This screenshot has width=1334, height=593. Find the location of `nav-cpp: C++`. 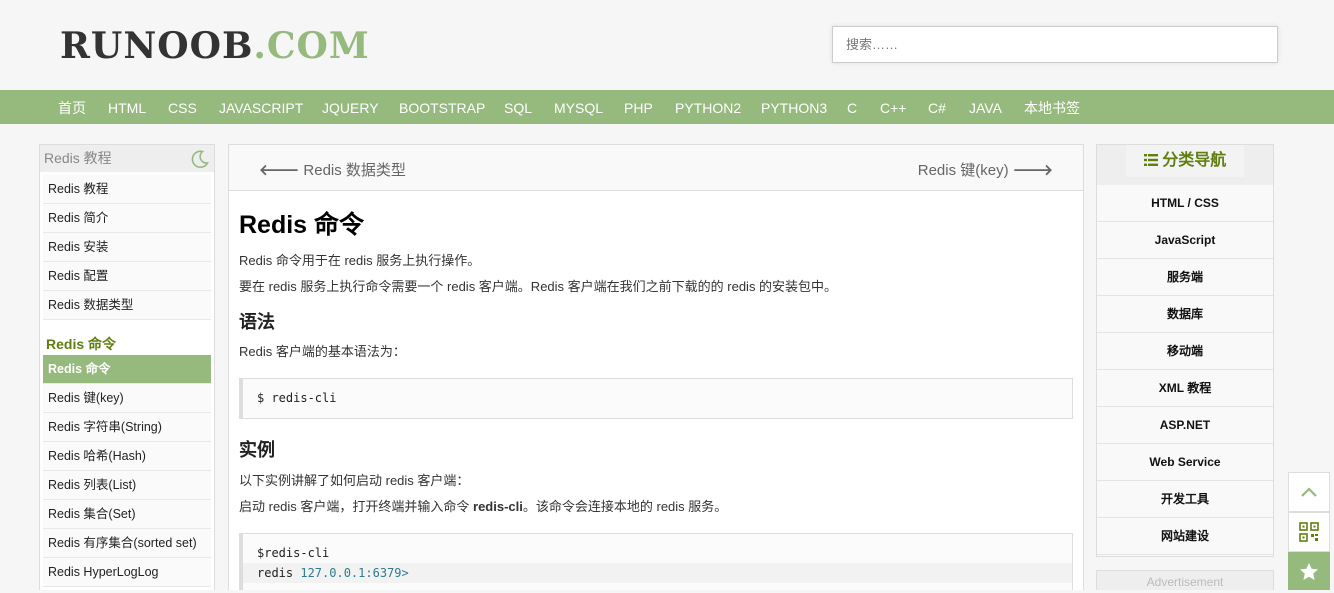

nav-cpp: C++ is located at coordinates (893, 107).